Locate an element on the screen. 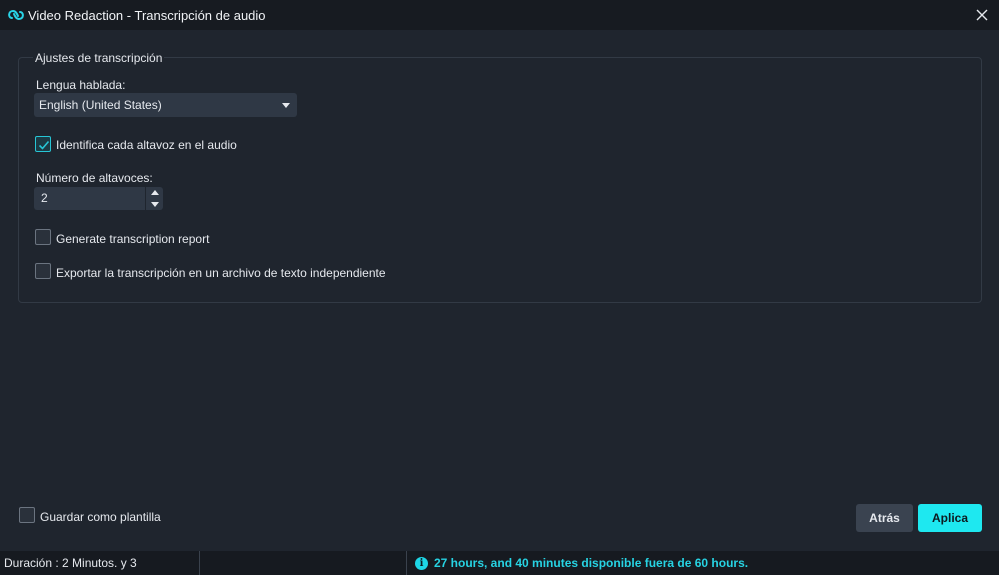 The height and width of the screenshot is (575, 999). chevron-down-icon is located at coordinates (286, 105).